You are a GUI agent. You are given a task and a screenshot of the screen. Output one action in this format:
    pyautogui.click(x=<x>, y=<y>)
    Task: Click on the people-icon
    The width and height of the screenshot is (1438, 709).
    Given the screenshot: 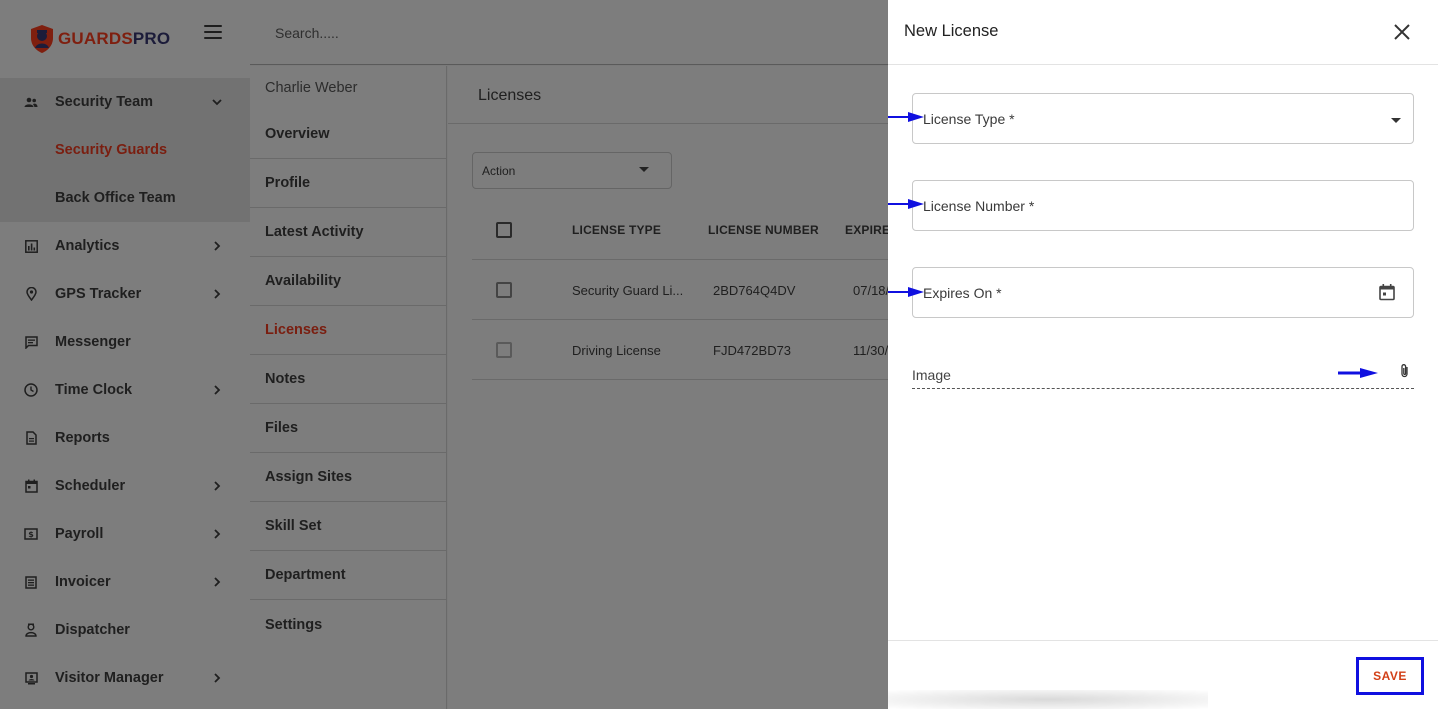 What is the action you would take?
    pyautogui.click(x=31, y=102)
    